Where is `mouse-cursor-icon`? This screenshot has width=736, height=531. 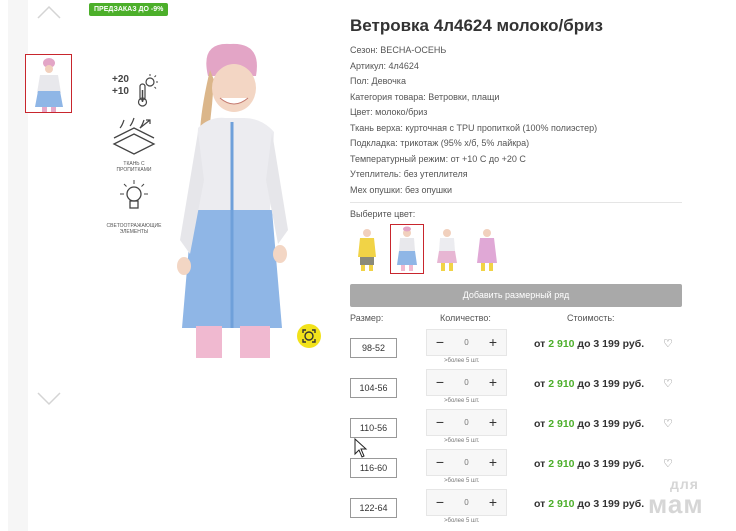 mouse-cursor-icon is located at coordinates (361, 448).